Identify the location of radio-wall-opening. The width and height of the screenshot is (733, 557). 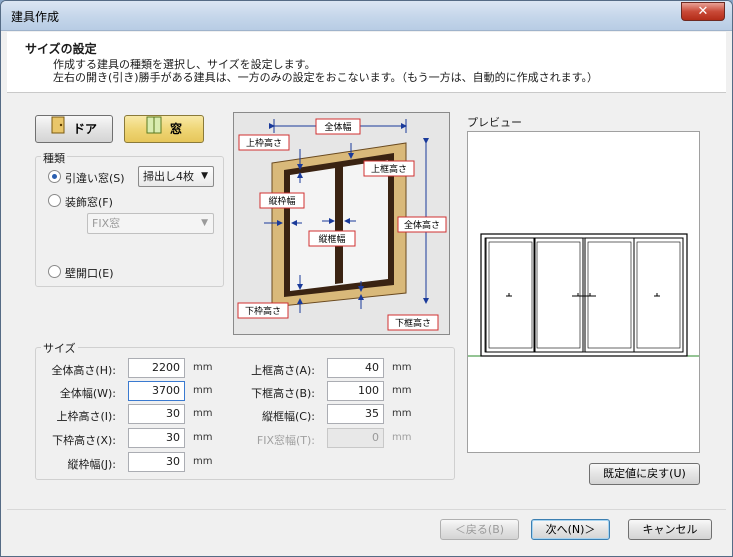
(54, 271).